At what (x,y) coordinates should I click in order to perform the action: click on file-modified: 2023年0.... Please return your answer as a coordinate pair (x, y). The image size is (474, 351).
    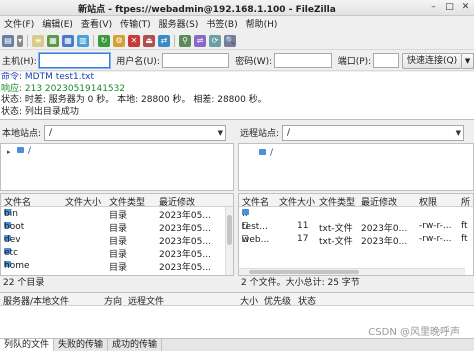
    Looking at the image, I should click on (384, 242).